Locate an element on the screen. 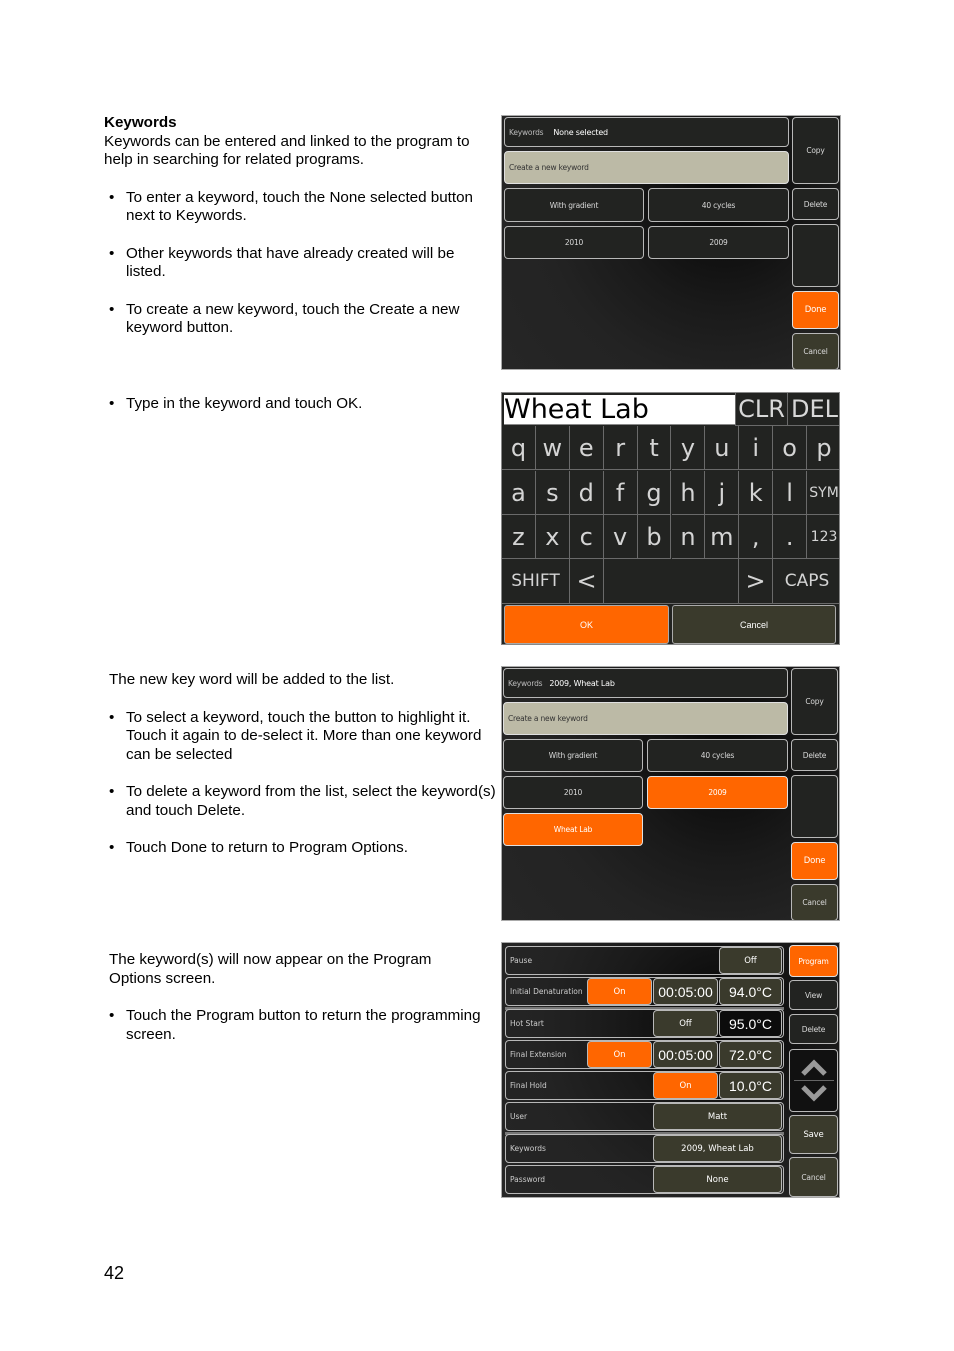  key-y: y is located at coordinates (688, 448).